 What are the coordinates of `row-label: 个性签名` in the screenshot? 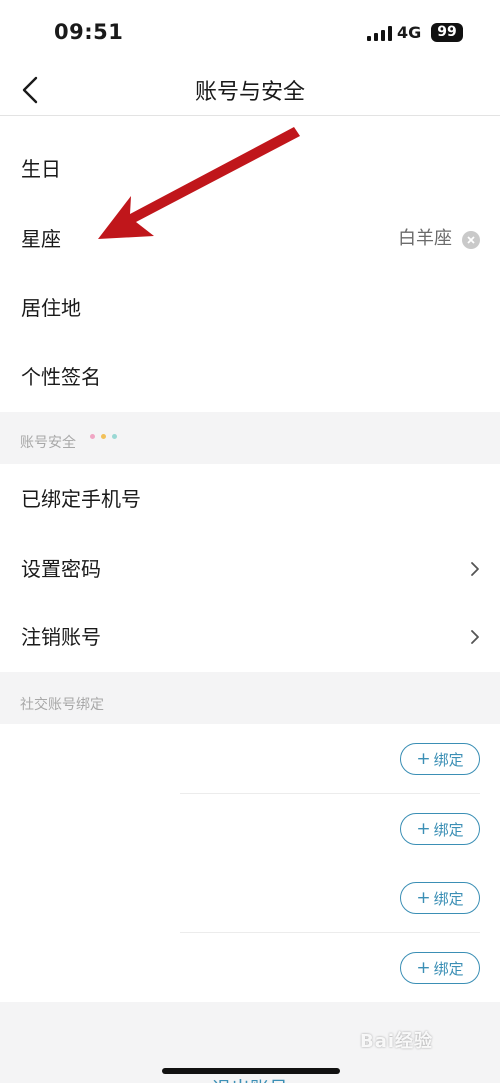 It's located at (61, 377).